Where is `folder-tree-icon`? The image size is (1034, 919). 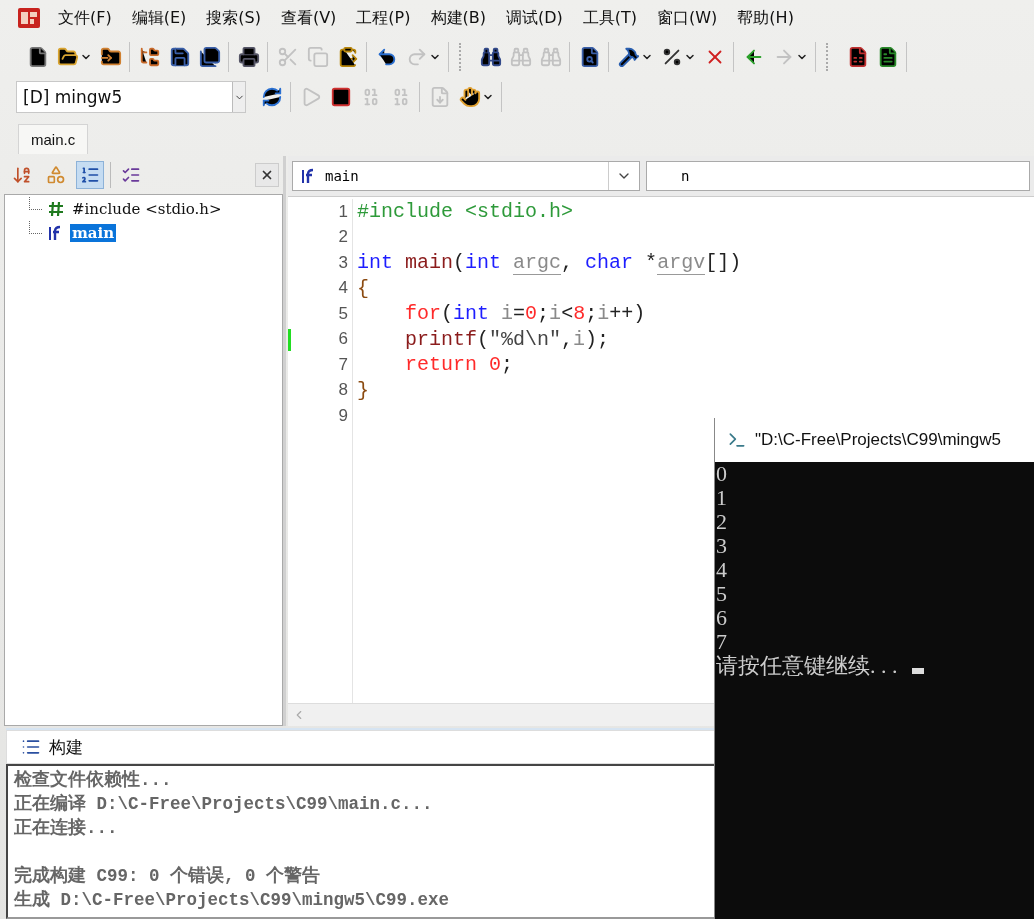 folder-tree-icon is located at coordinates (150, 57).